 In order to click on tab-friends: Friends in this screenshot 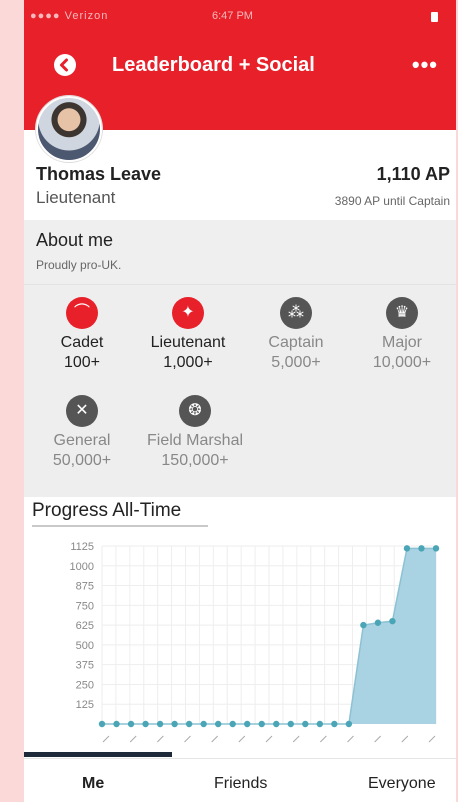, I will do `click(240, 784)`.